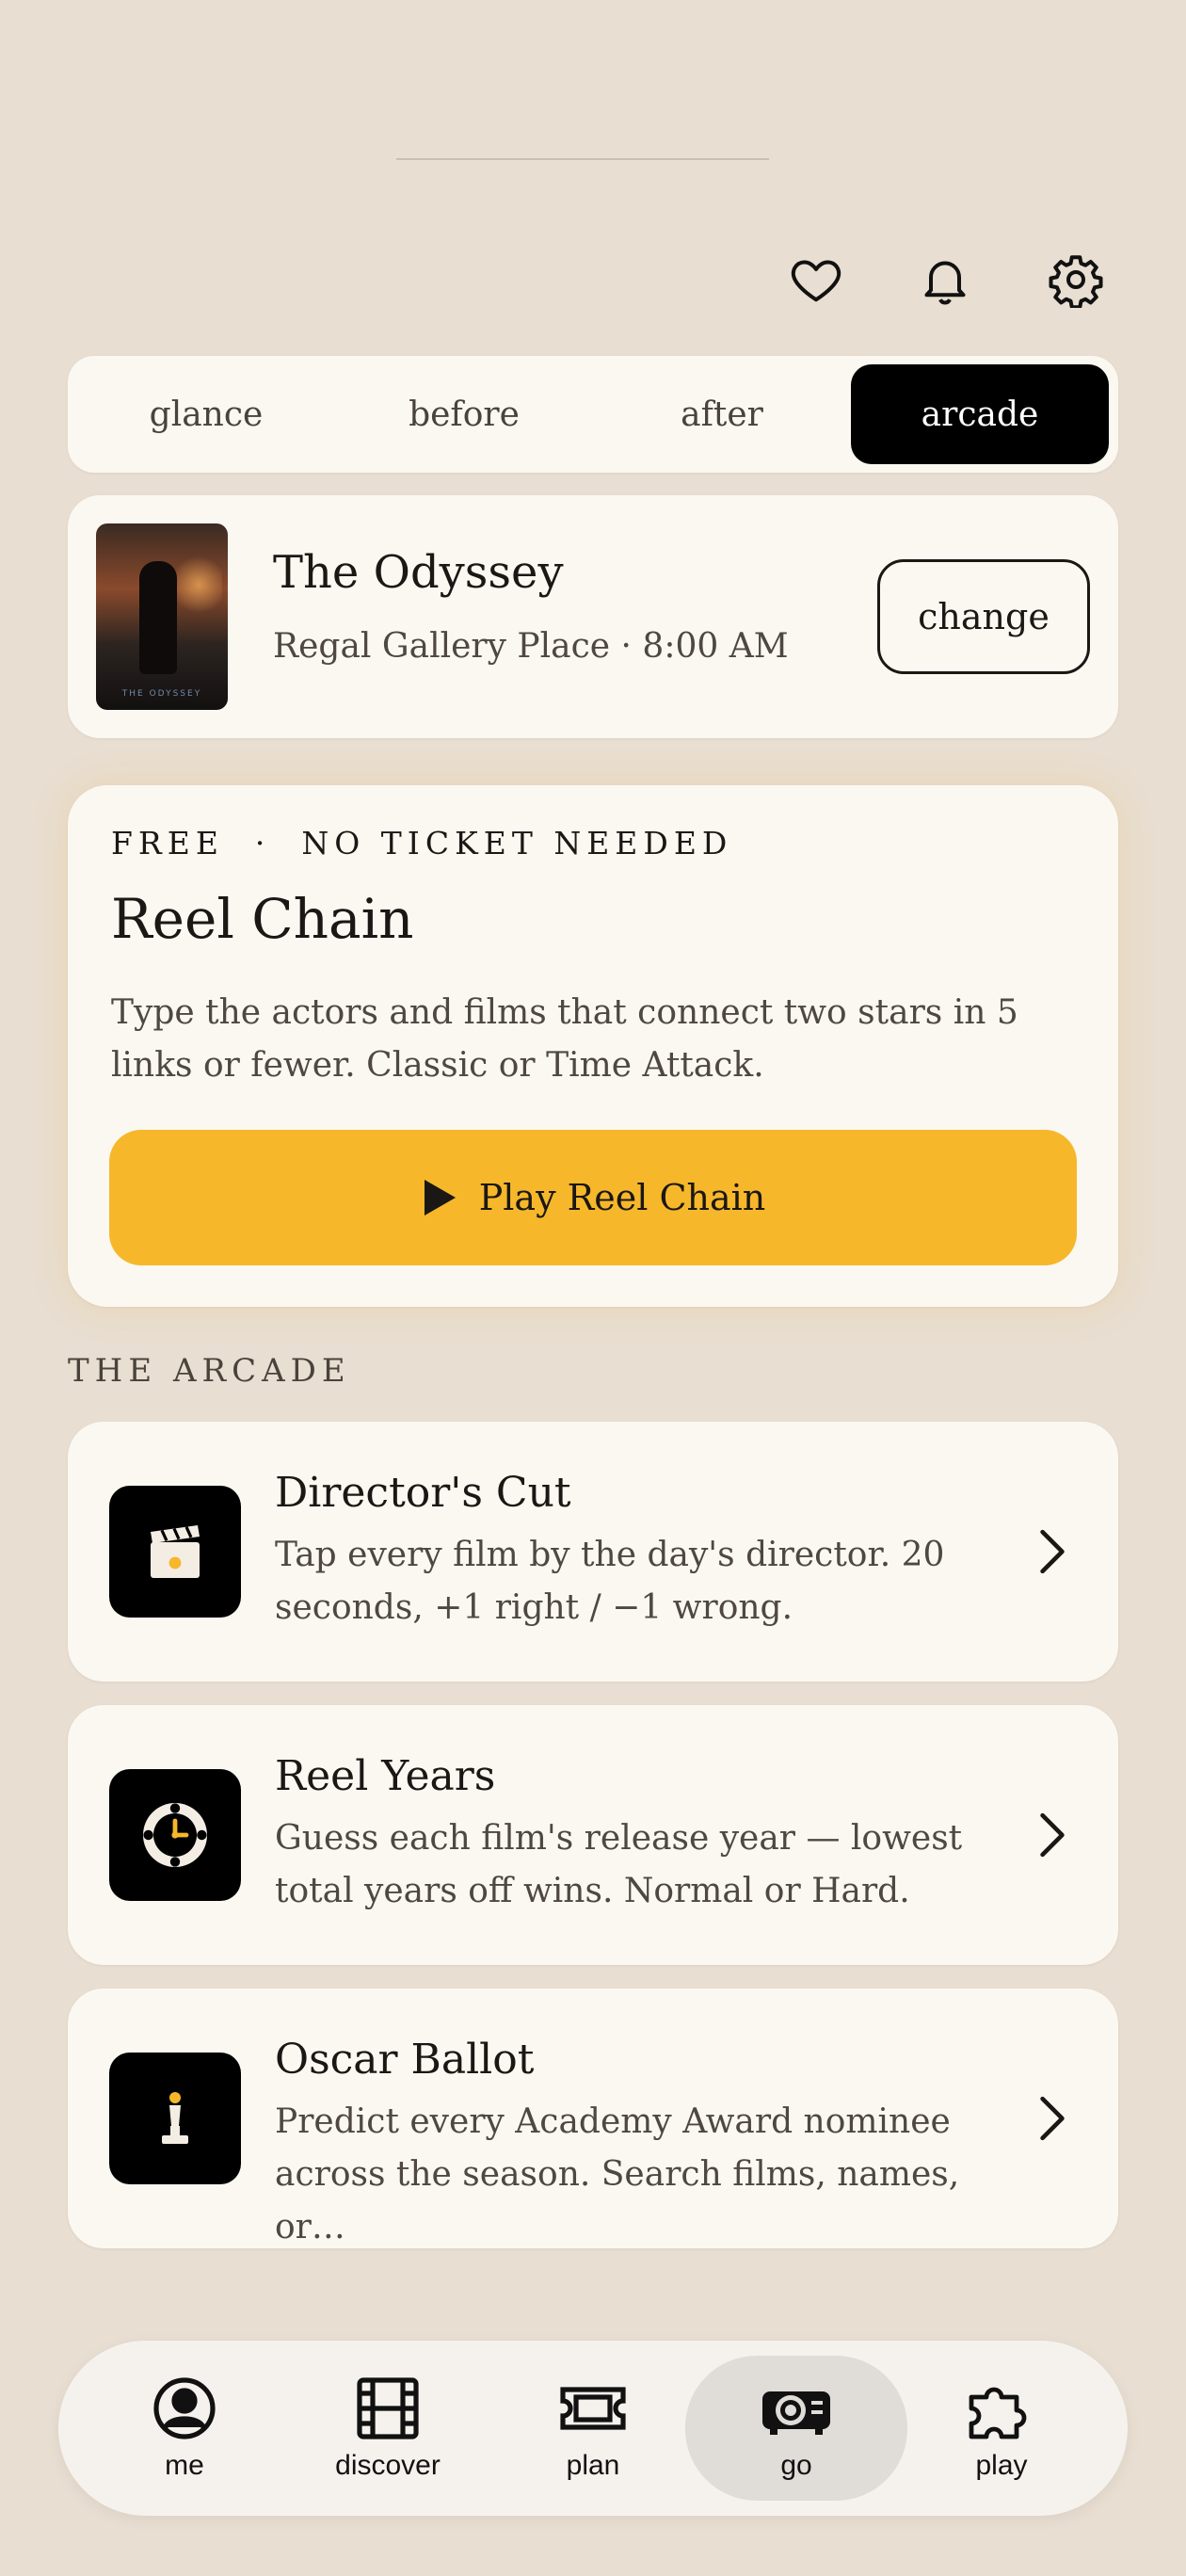  Describe the element at coordinates (262, 919) in the screenshot. I see `feature-title: Reel Chain` at that location.